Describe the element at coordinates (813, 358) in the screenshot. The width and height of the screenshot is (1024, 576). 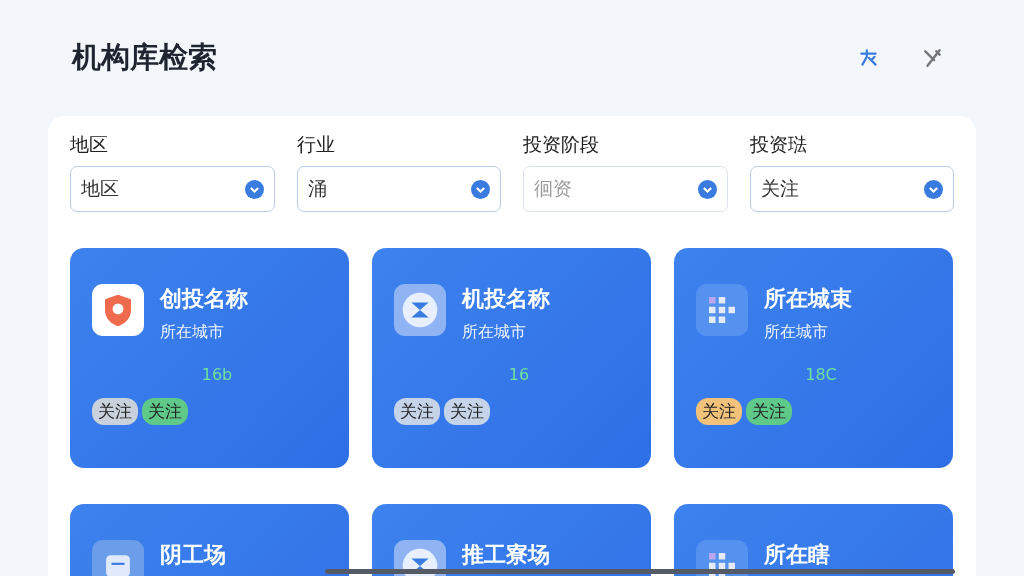
I see `institution-card: 所在城束 所在城市 18C 关注 关注` at that location.